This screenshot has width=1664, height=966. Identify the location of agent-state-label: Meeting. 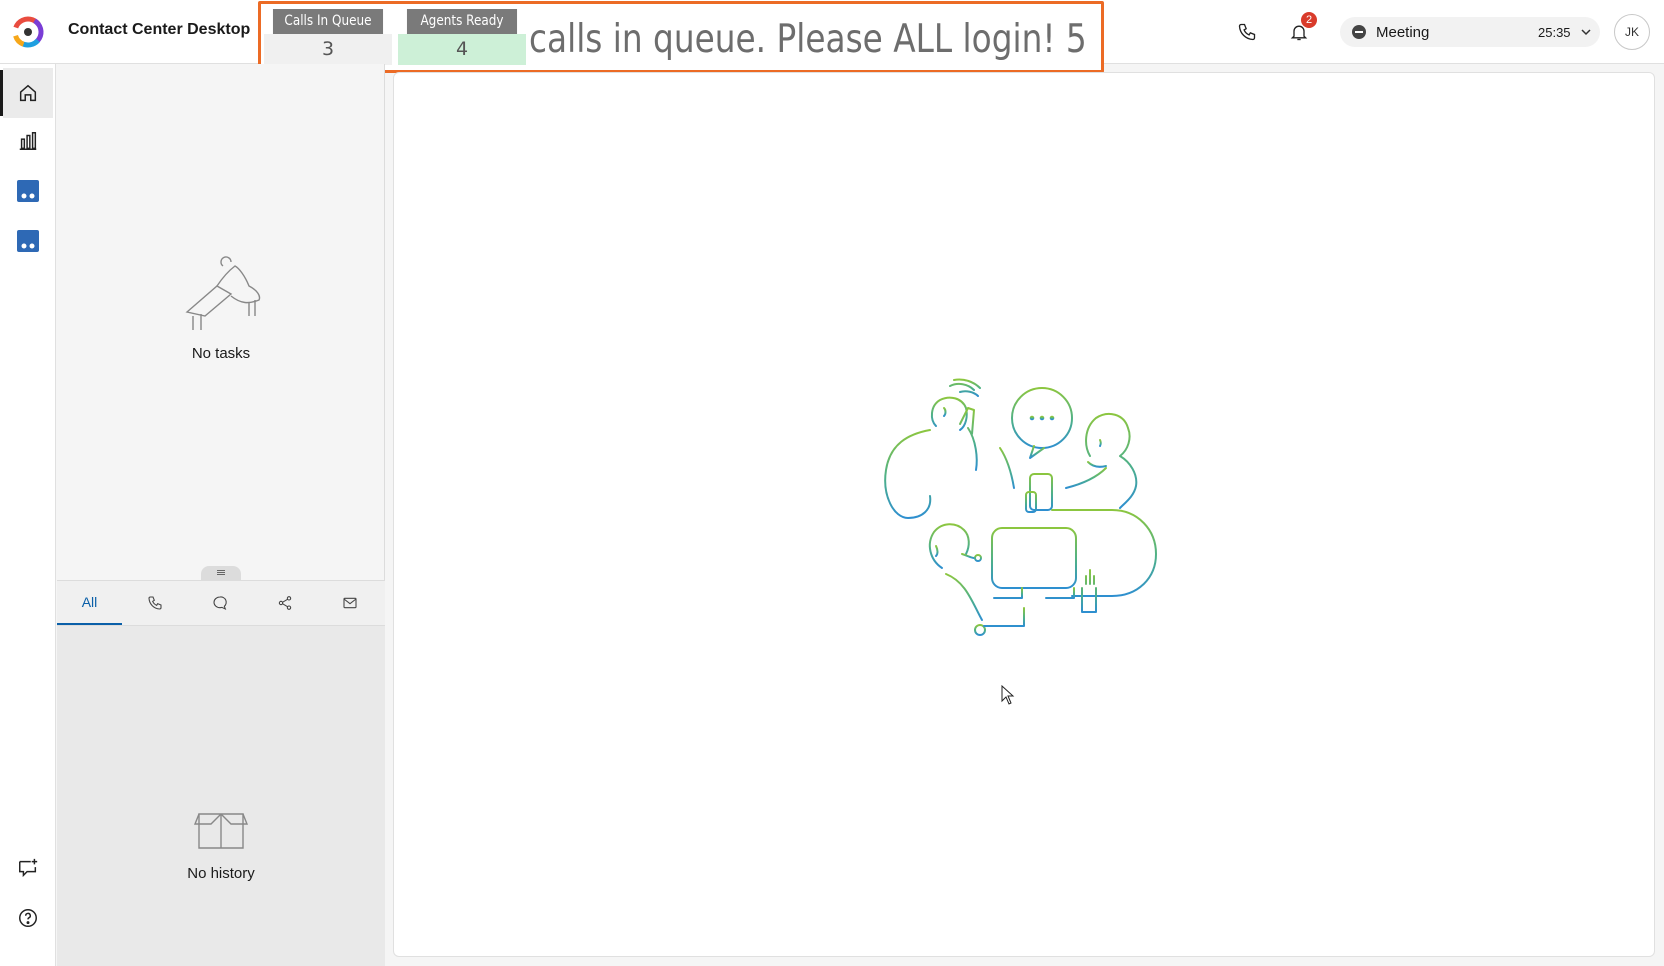
(1403, 32).